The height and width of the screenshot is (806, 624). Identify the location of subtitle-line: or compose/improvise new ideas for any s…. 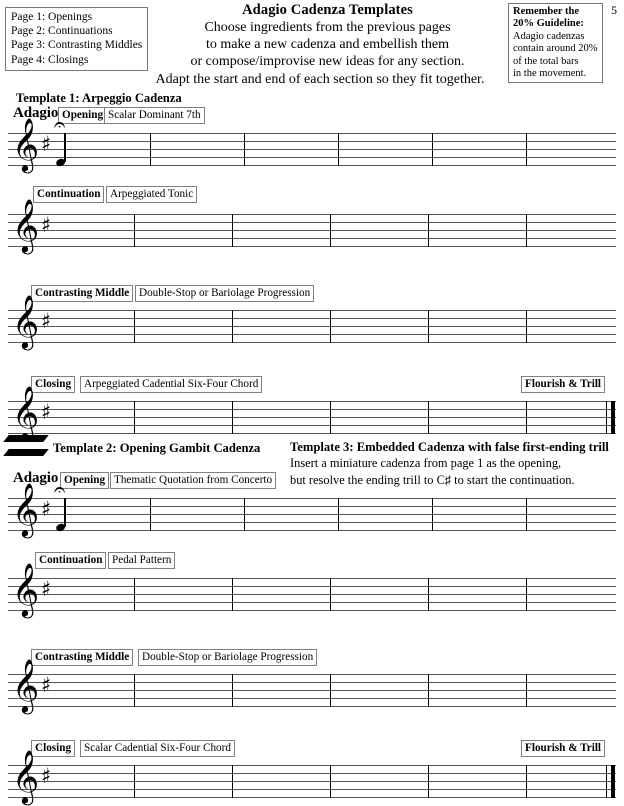
(327, 62).